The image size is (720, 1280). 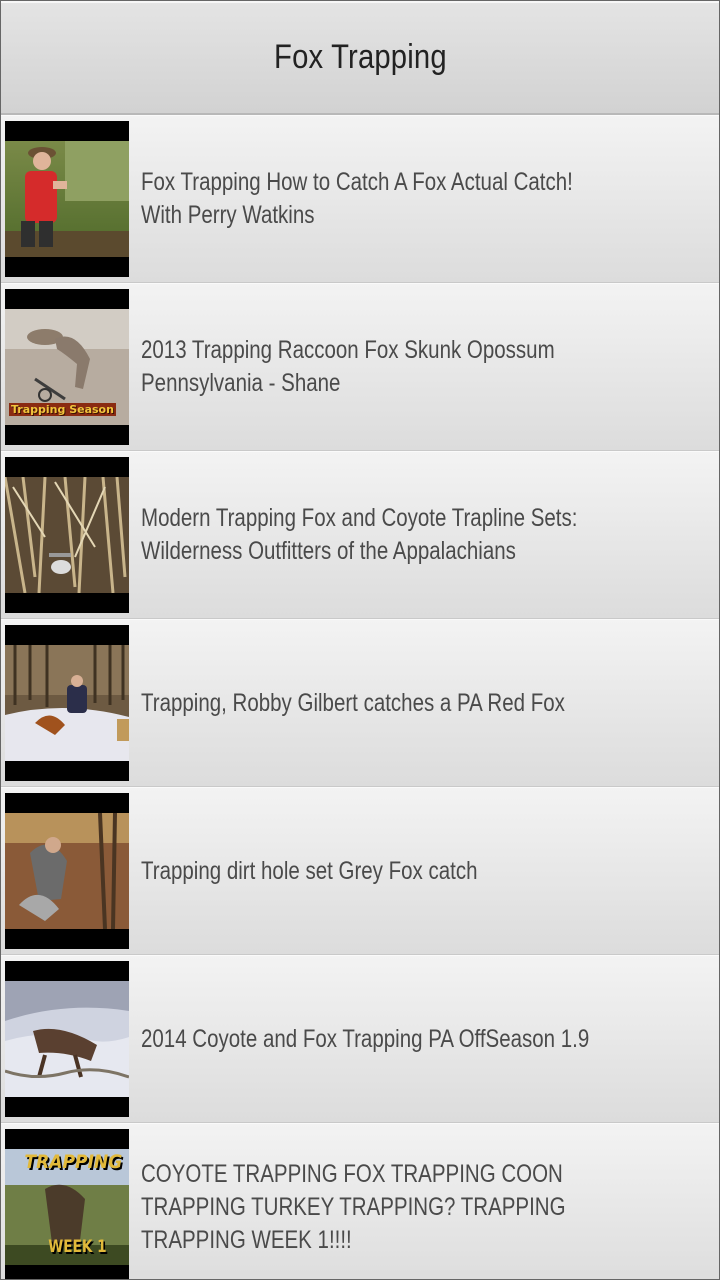 I want to click on man-in-red-shirt-thumbnail, so click(x=67, y=199).